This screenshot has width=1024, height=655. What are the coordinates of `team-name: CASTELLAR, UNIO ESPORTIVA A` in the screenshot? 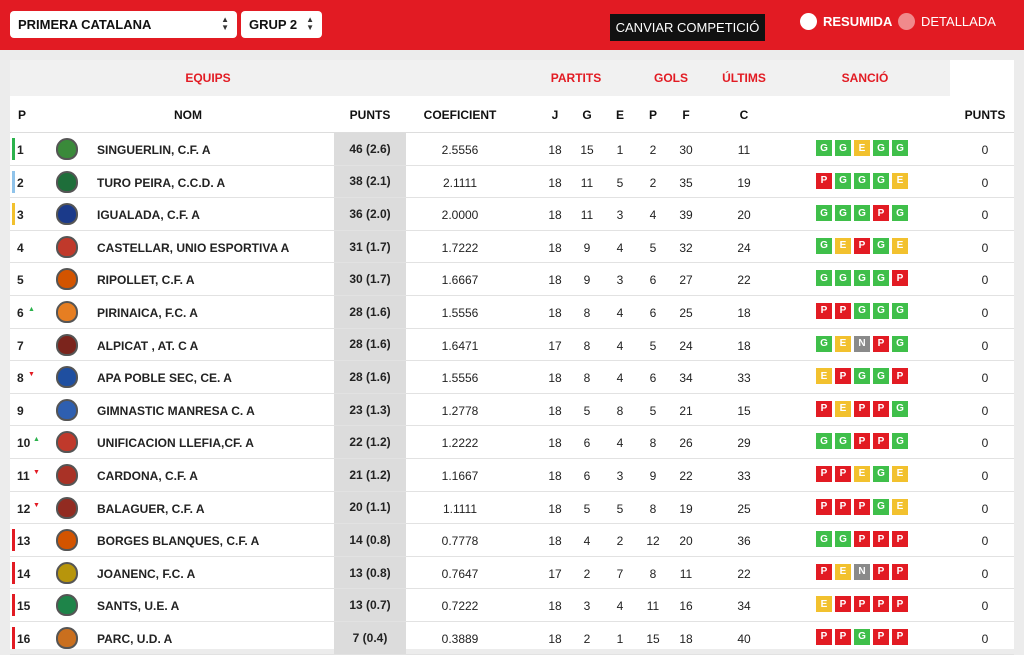 It's located at (193, 248).